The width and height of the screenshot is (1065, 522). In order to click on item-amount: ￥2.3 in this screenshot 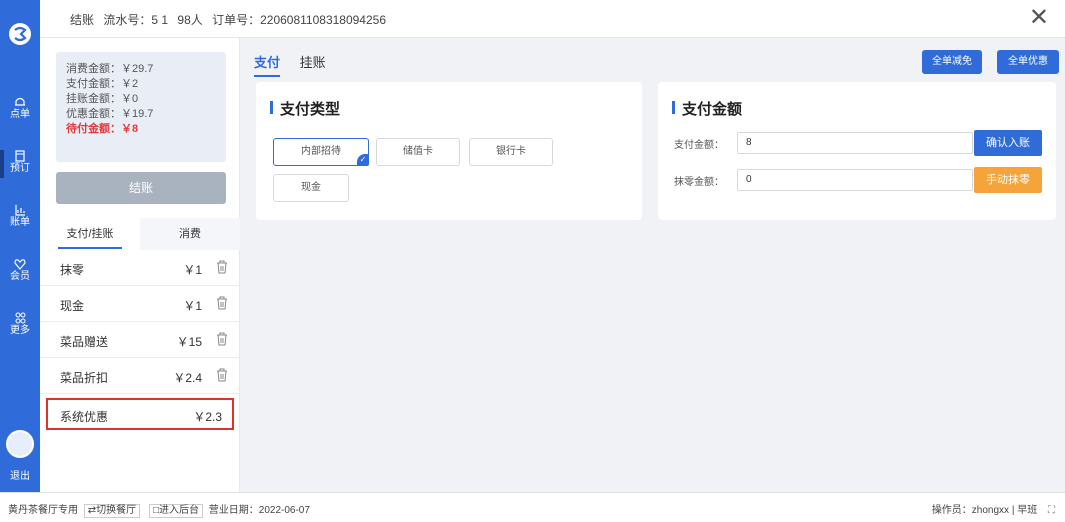, I will do `click(207, 417)`.